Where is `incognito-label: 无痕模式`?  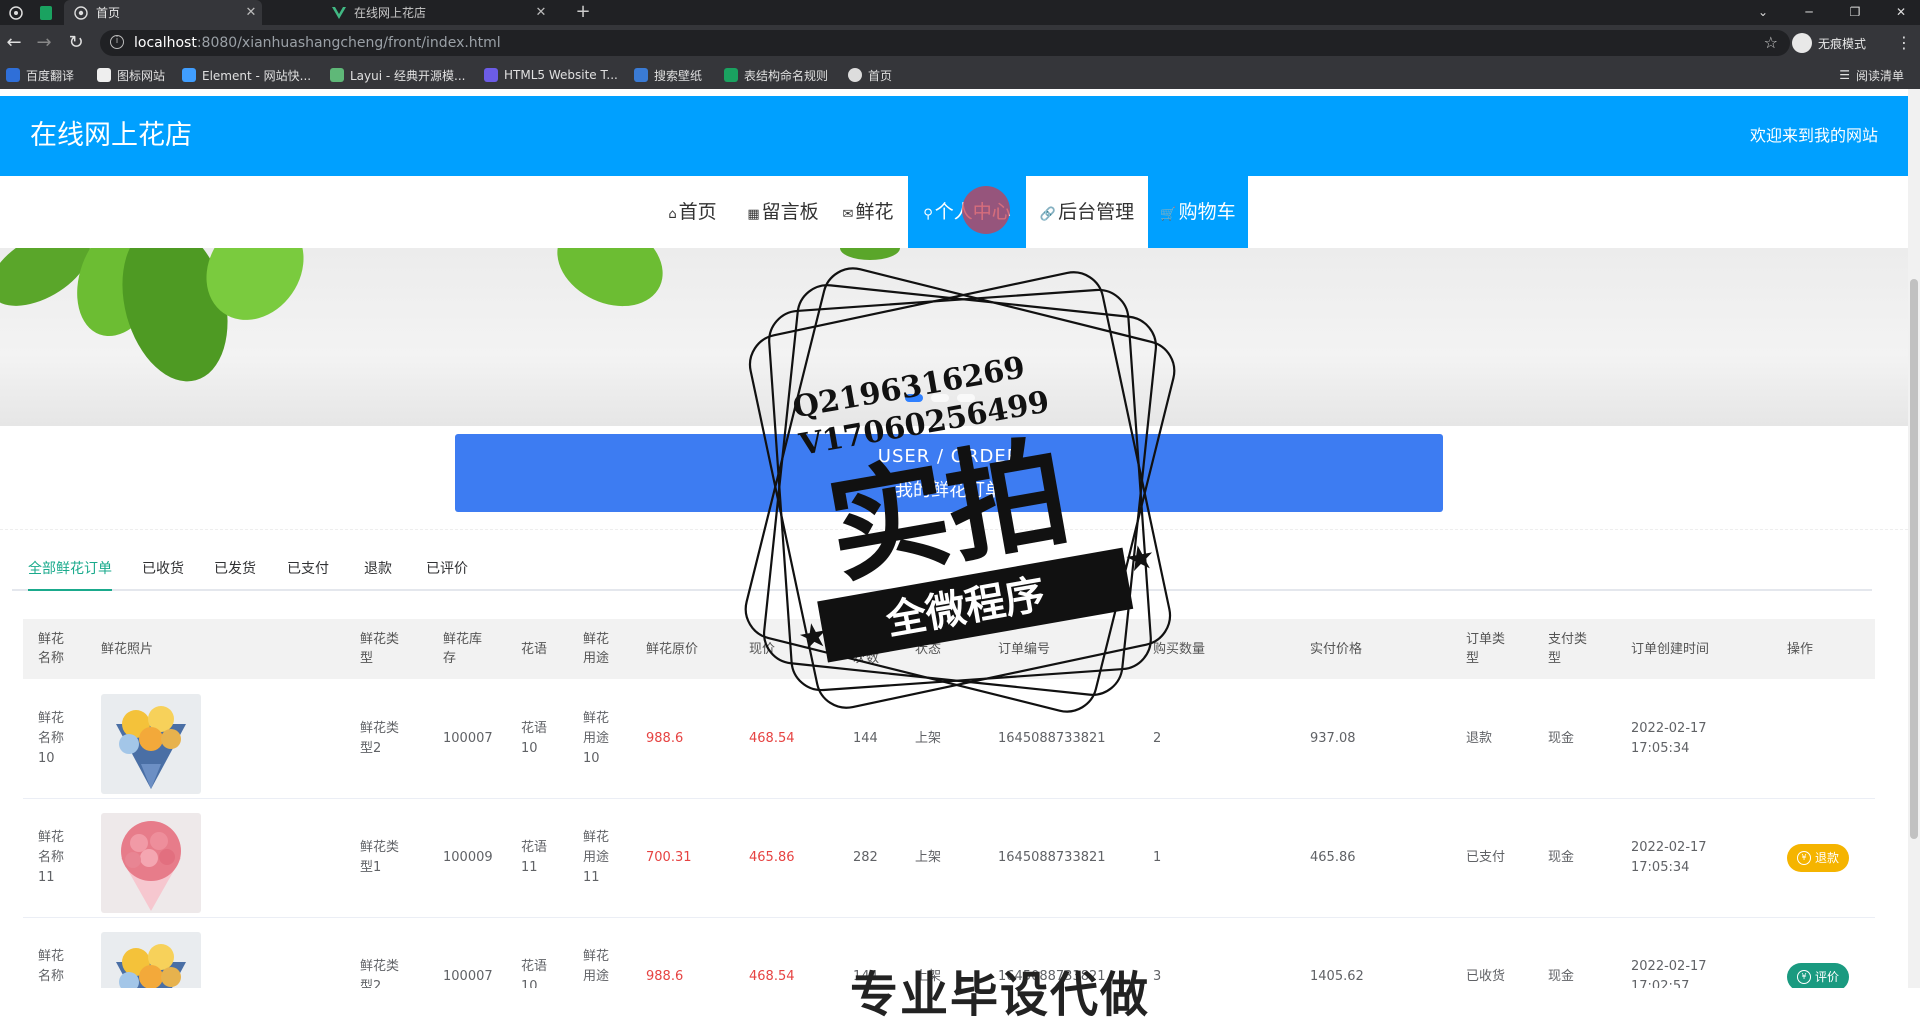 incognito-label: 无痕模式 is located at coordinates (1842, 43).